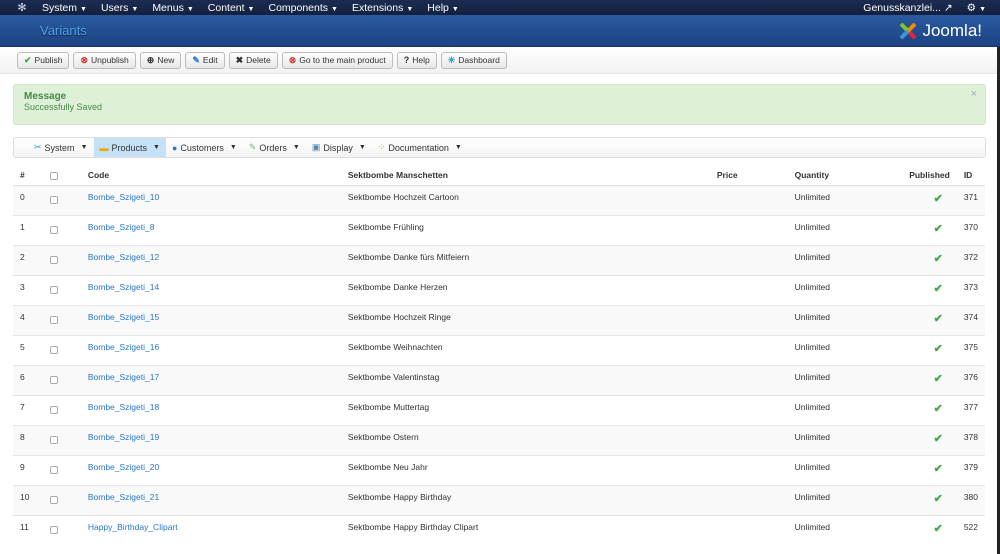 Image resolution: width=1000 pixels, height=554 pixels. What do you see at coordinates (28, 175) in the screenshot?
I see `col-number: #` at bounding box center [28, 175].